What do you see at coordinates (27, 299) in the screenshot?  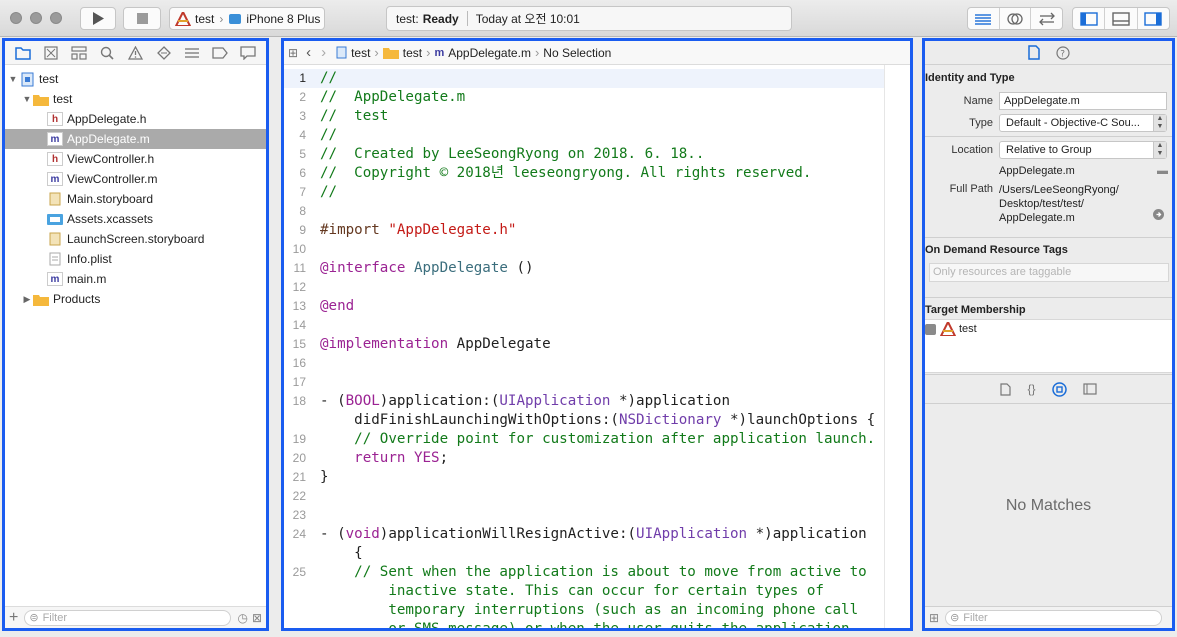 I see `disclosure-closed-icon: ▶` at bounding box center [27, 299].